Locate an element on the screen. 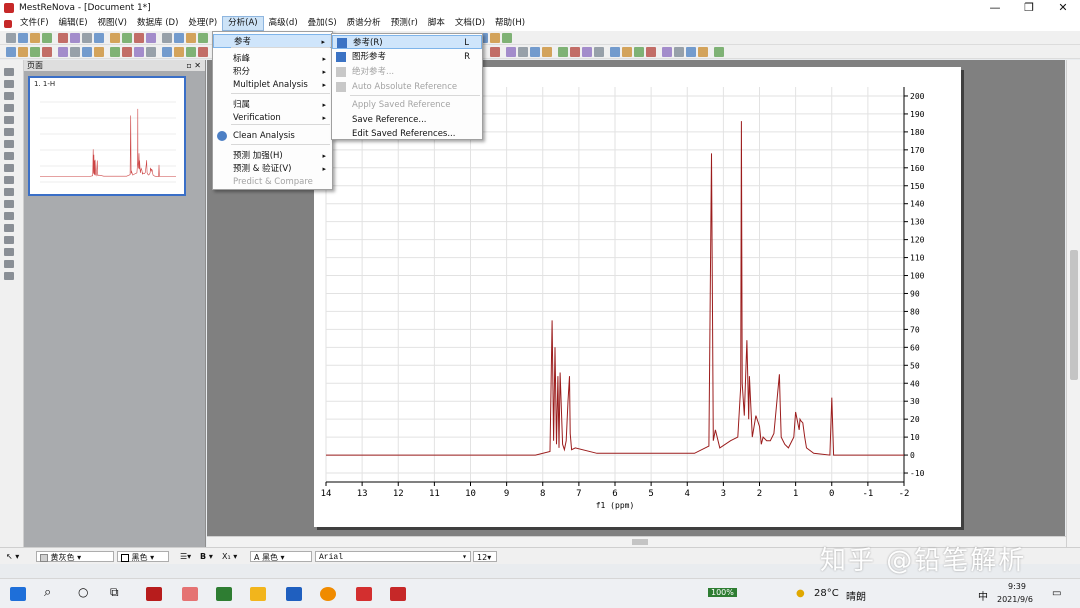 This screenshot has width=1080, height=608. mestrenova-taskbar-icon is located at coordinates (398, 594).